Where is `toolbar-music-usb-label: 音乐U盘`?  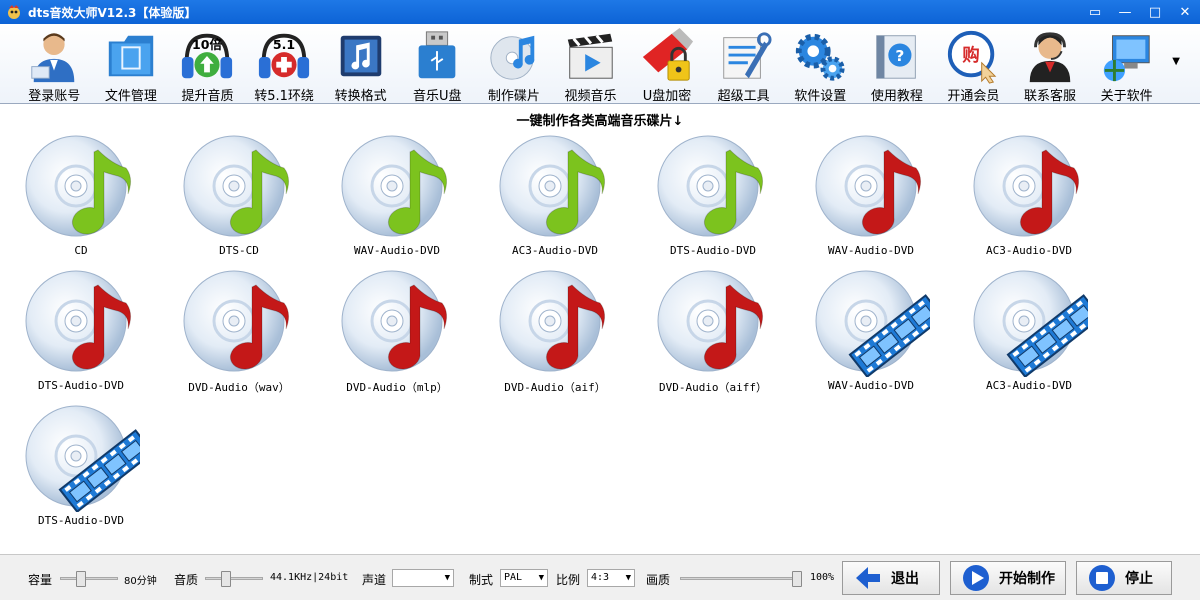 toolbar-music-usb-label: 音乐U盘 is located at coordinates (437, 96).